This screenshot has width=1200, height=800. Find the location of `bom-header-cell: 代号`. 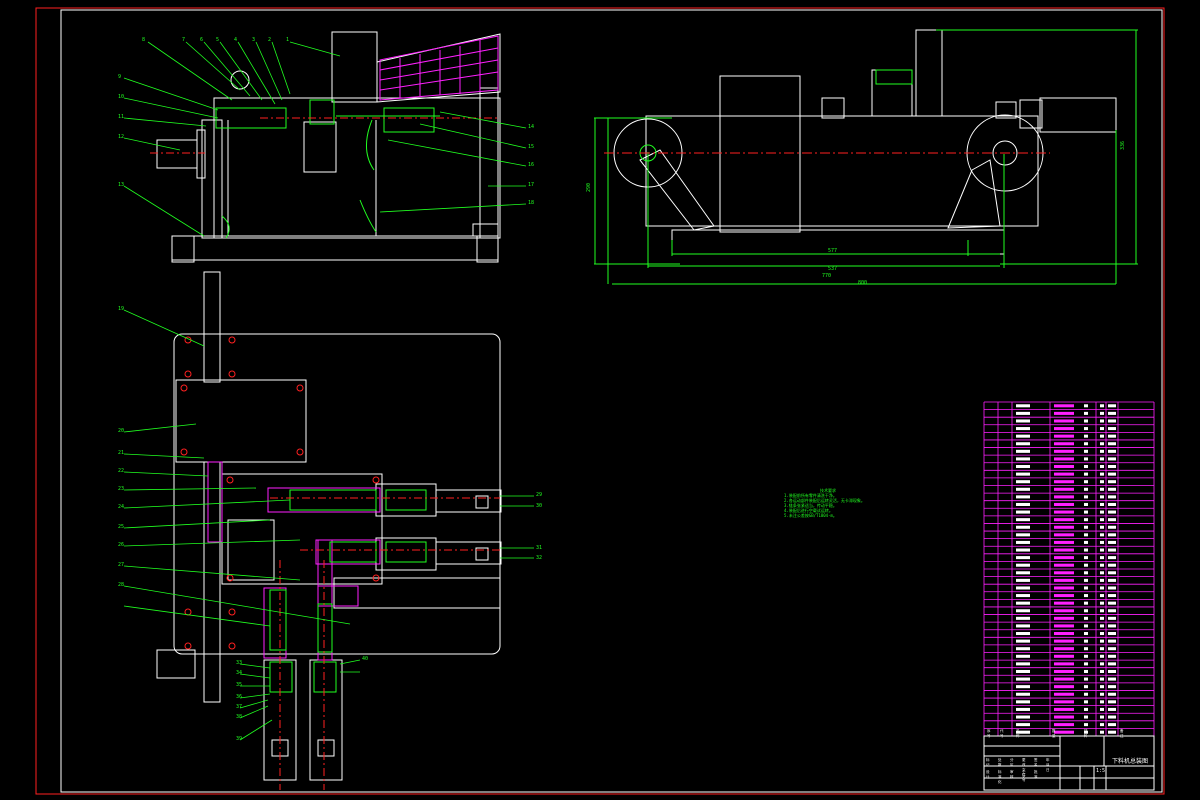

bom-header-cell: 代号 is located at coordinates (1002, 733).